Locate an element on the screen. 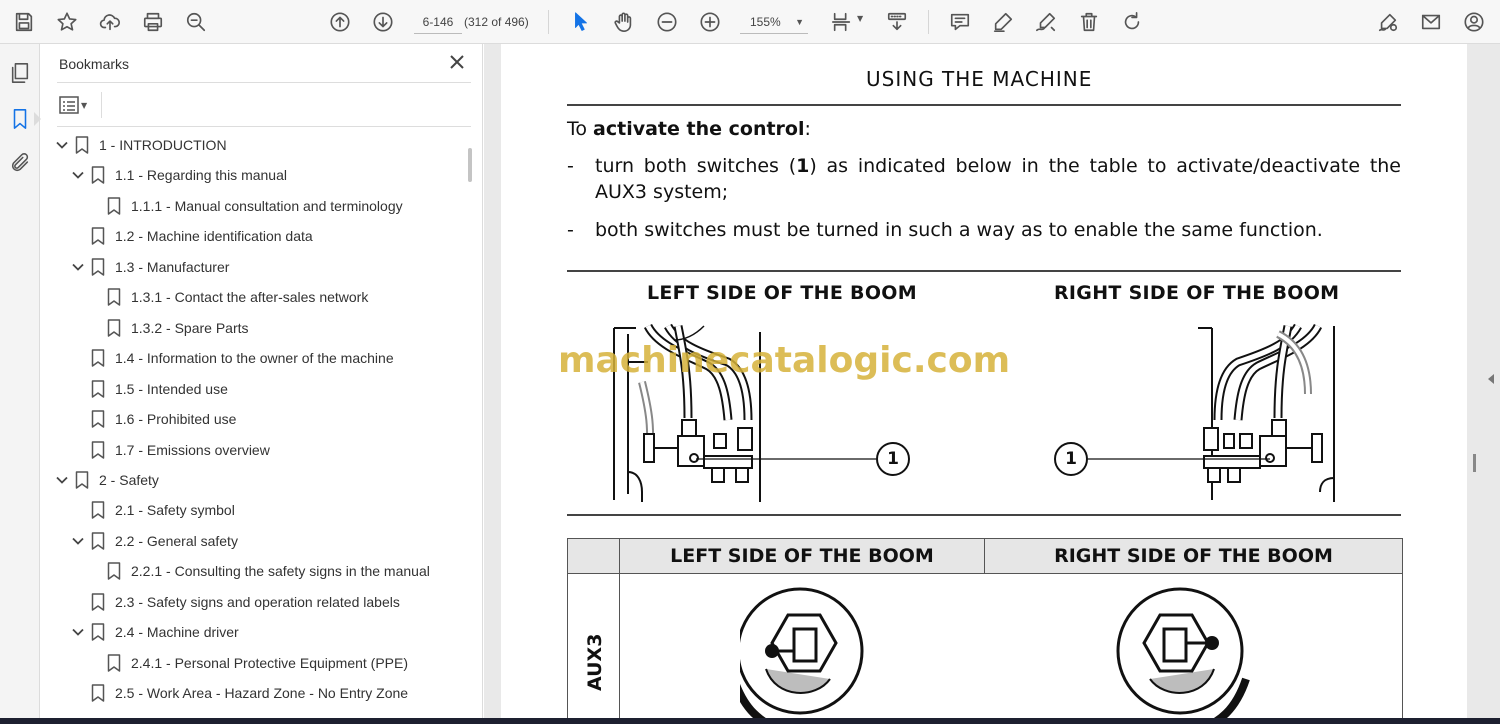 This screenshot has width=1500, height=724. redo-icon is located at coordinates (1132, 22).